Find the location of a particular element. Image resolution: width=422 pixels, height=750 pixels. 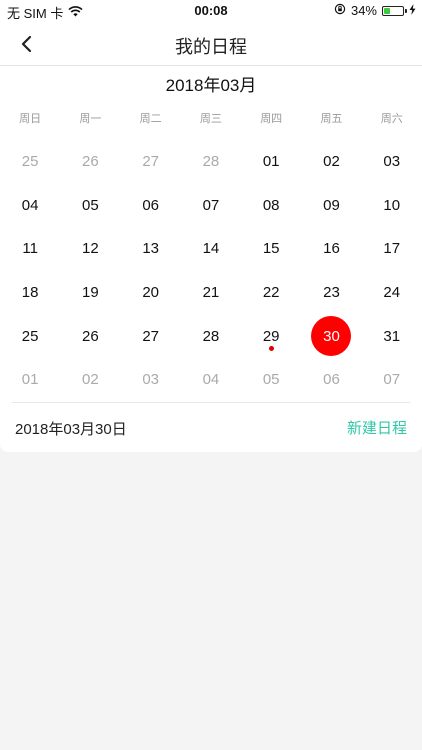

day-number: 31 is located at coordinates (392, 336).